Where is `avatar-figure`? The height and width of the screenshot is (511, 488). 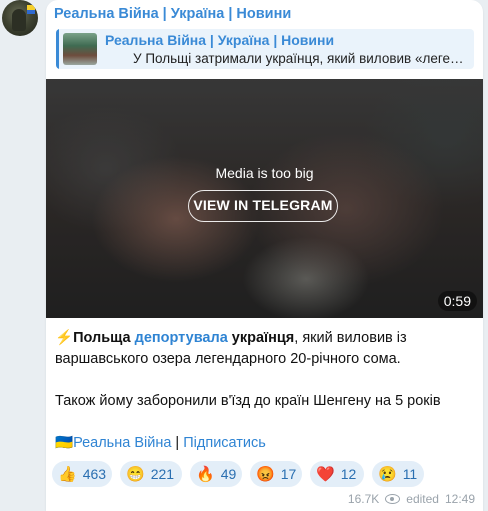 avatar-figure is located at coordinates (19, 20).